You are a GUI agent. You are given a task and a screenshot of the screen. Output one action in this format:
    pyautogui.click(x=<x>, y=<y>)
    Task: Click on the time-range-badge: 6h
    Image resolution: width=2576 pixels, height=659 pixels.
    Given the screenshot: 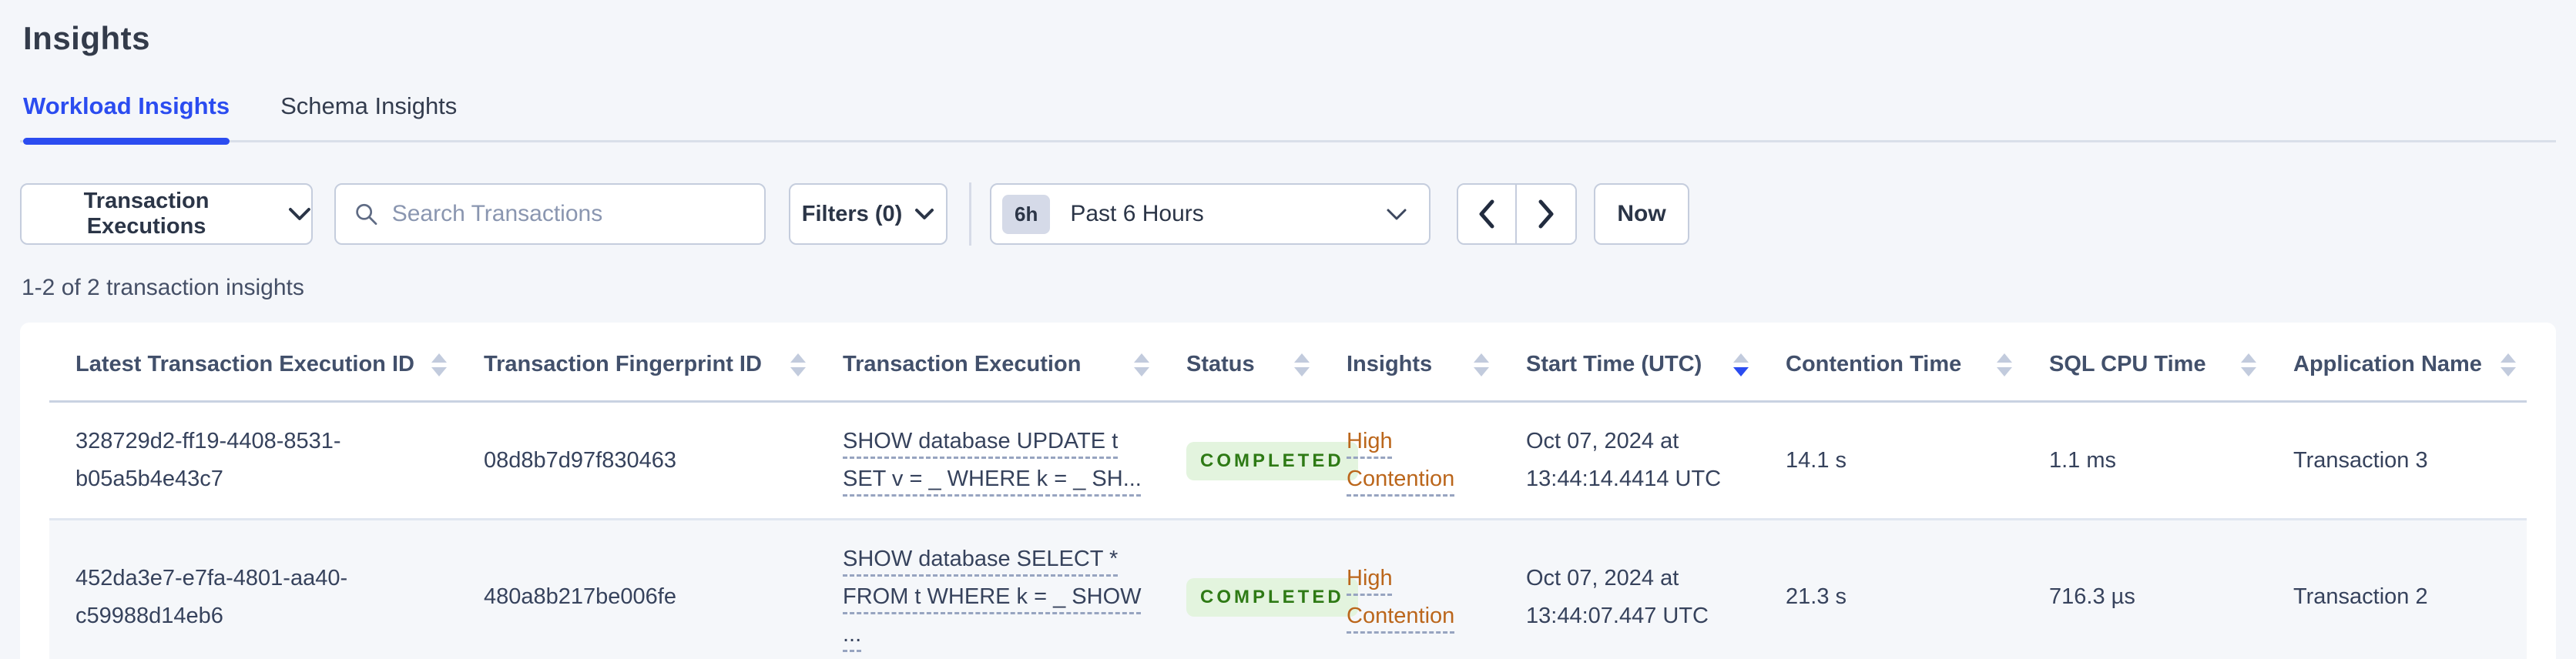 What is the action you would take?
    pyautogui.click(x=1026, y=214)
    